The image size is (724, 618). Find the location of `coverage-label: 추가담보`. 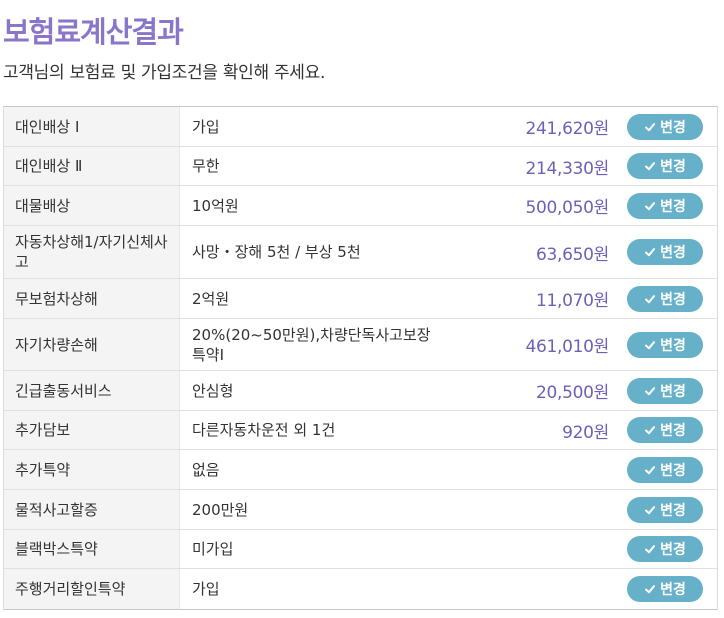

coverage-label: 추가담보 is located at coordinates (92, 430).